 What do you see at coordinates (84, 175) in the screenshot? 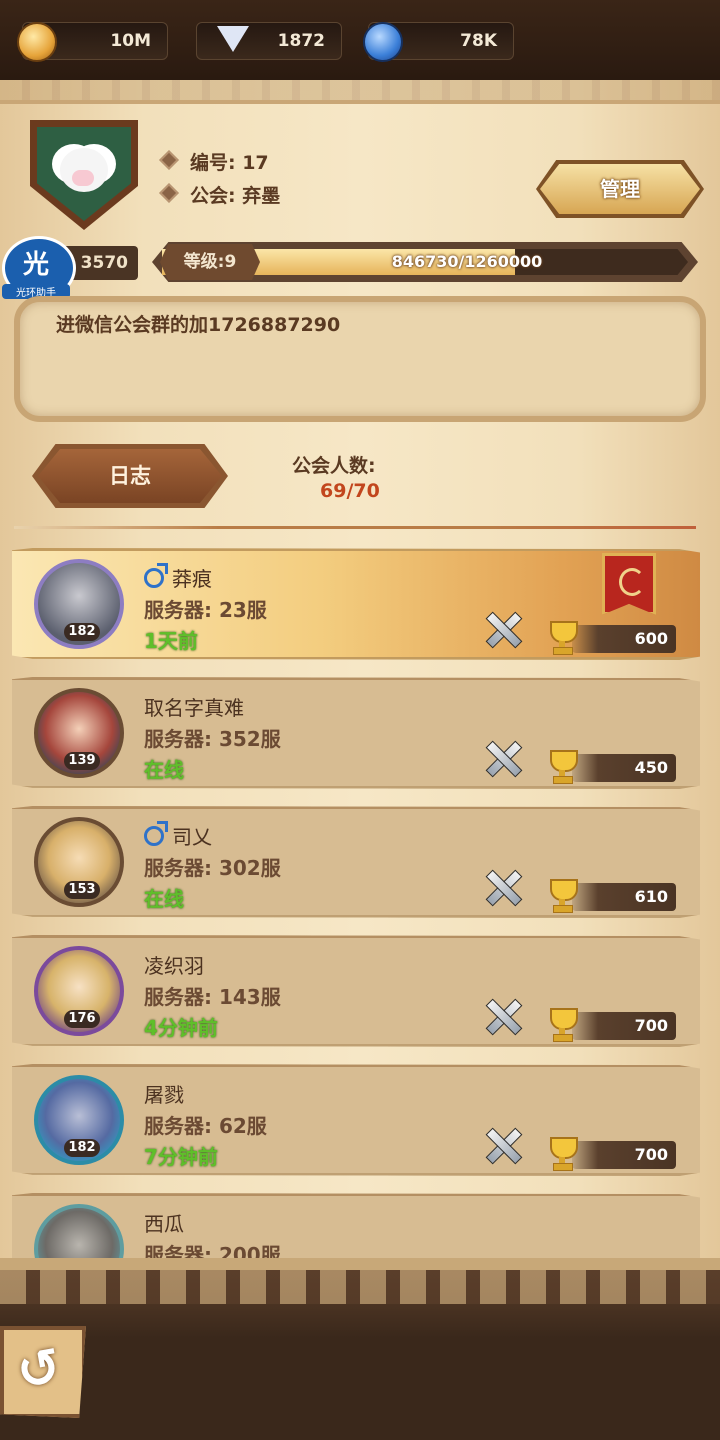
I see `guild-emblem` at bounding box center [84, 175].